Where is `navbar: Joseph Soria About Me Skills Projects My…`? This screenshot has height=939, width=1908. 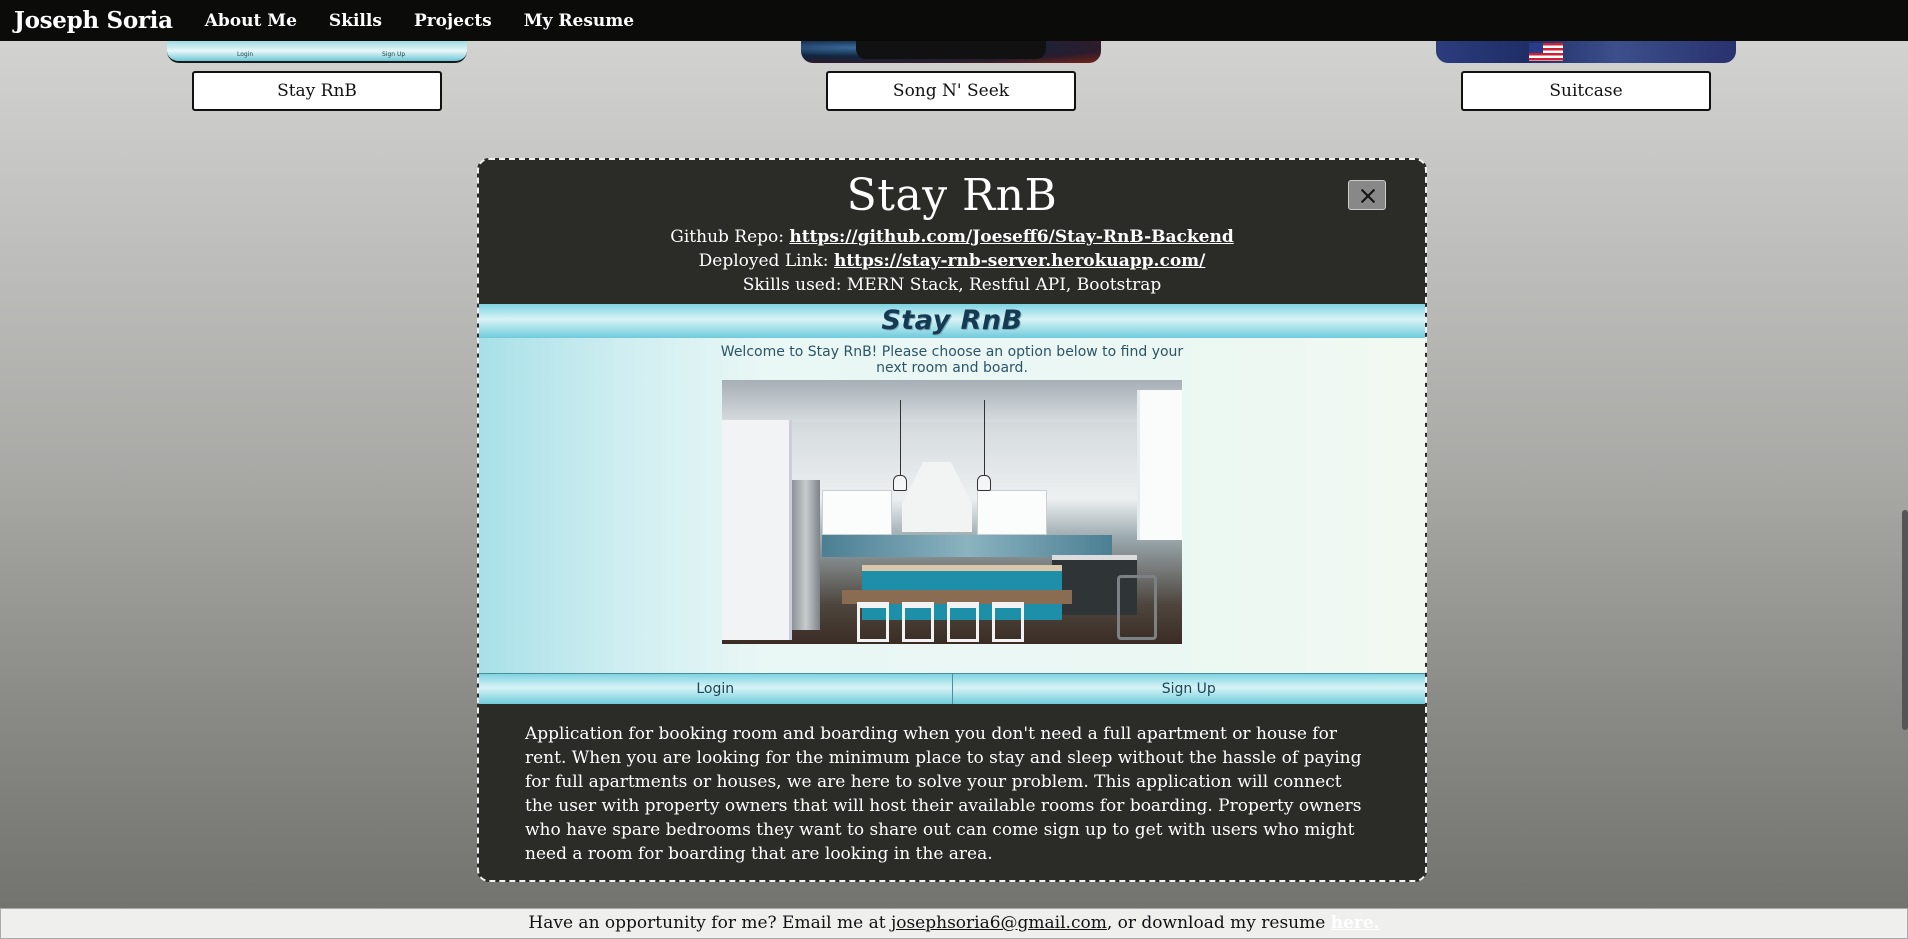 navbar: Joseph Soria About Me Skills Projects My… is located at coordinates (954, 20).